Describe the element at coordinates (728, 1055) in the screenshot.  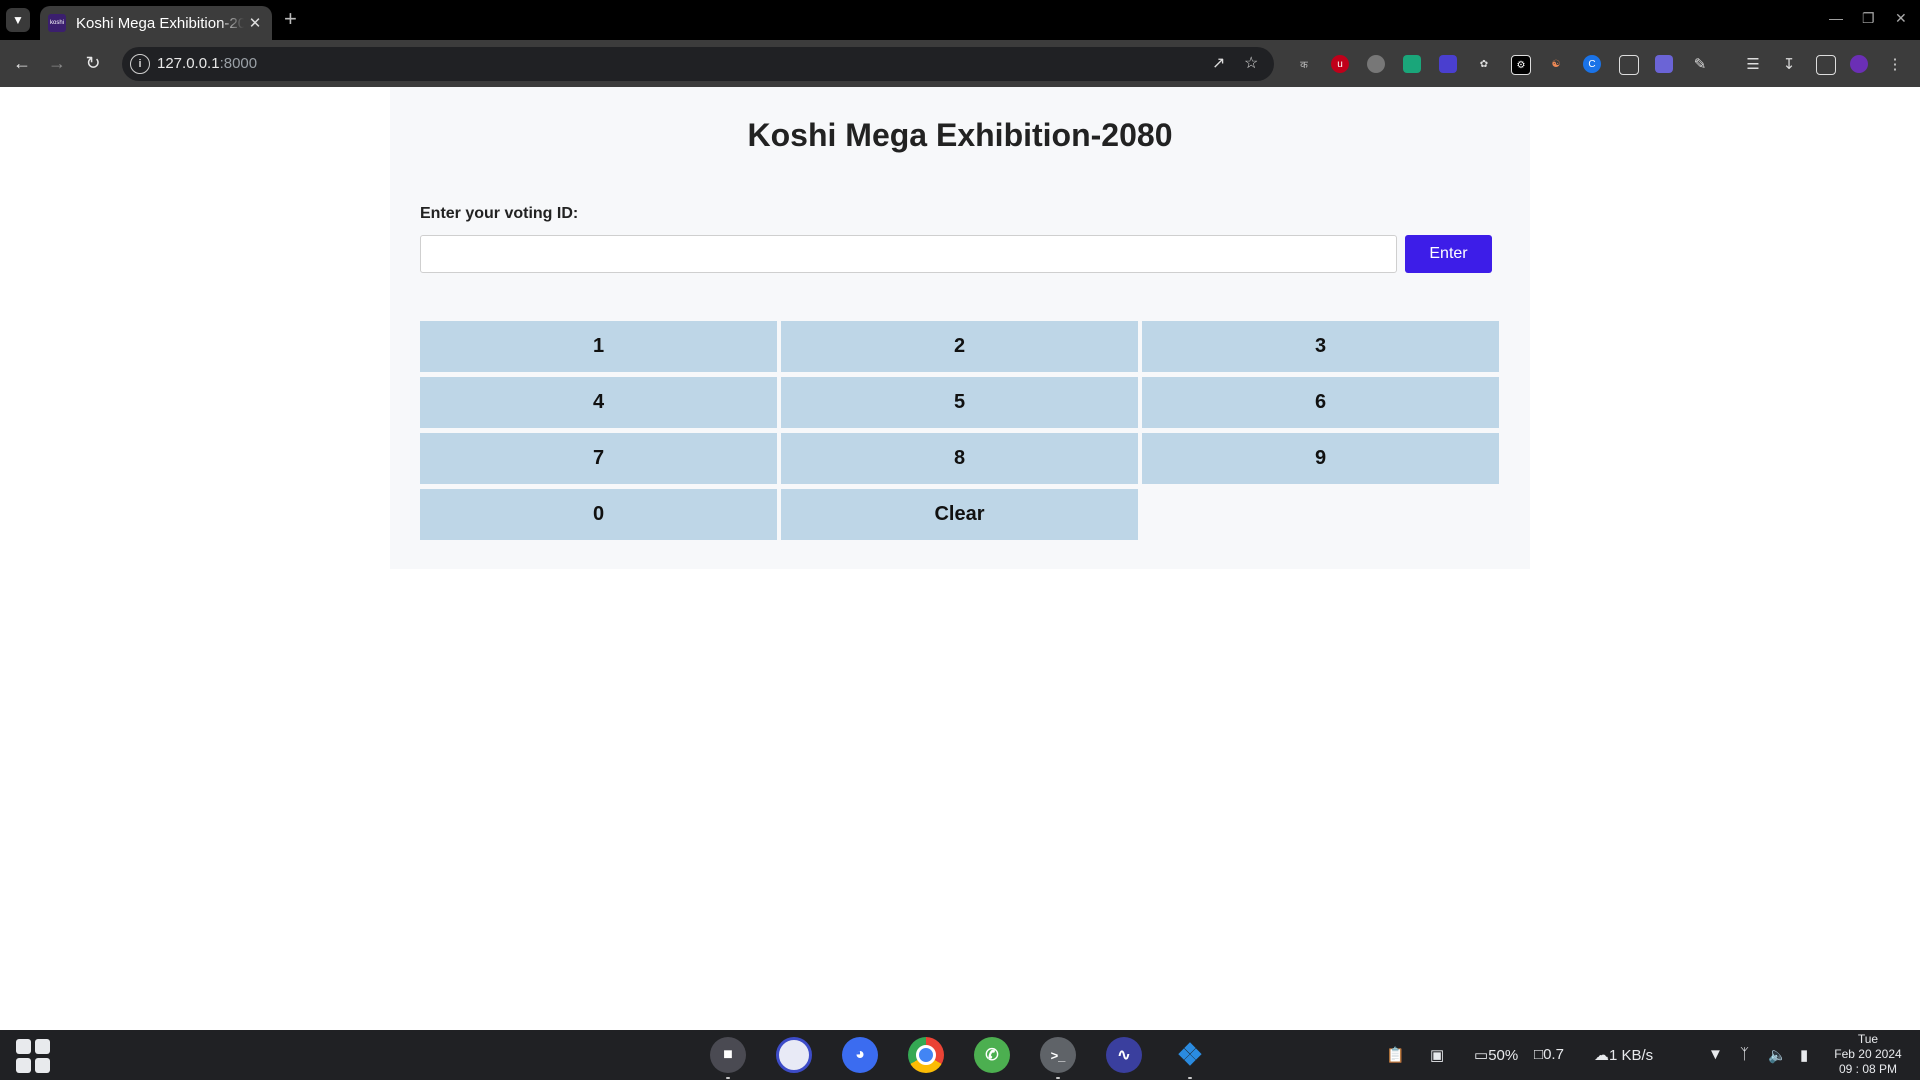
I see `files-app-icon: ■` at that location.